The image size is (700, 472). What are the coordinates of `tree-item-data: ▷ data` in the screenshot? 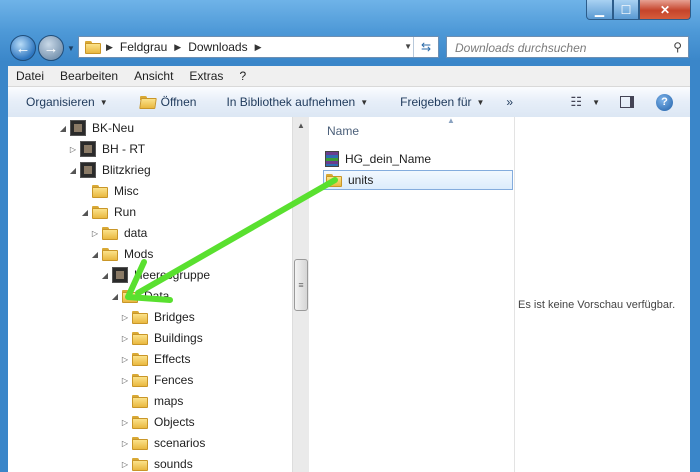 It's located at (118, 233).